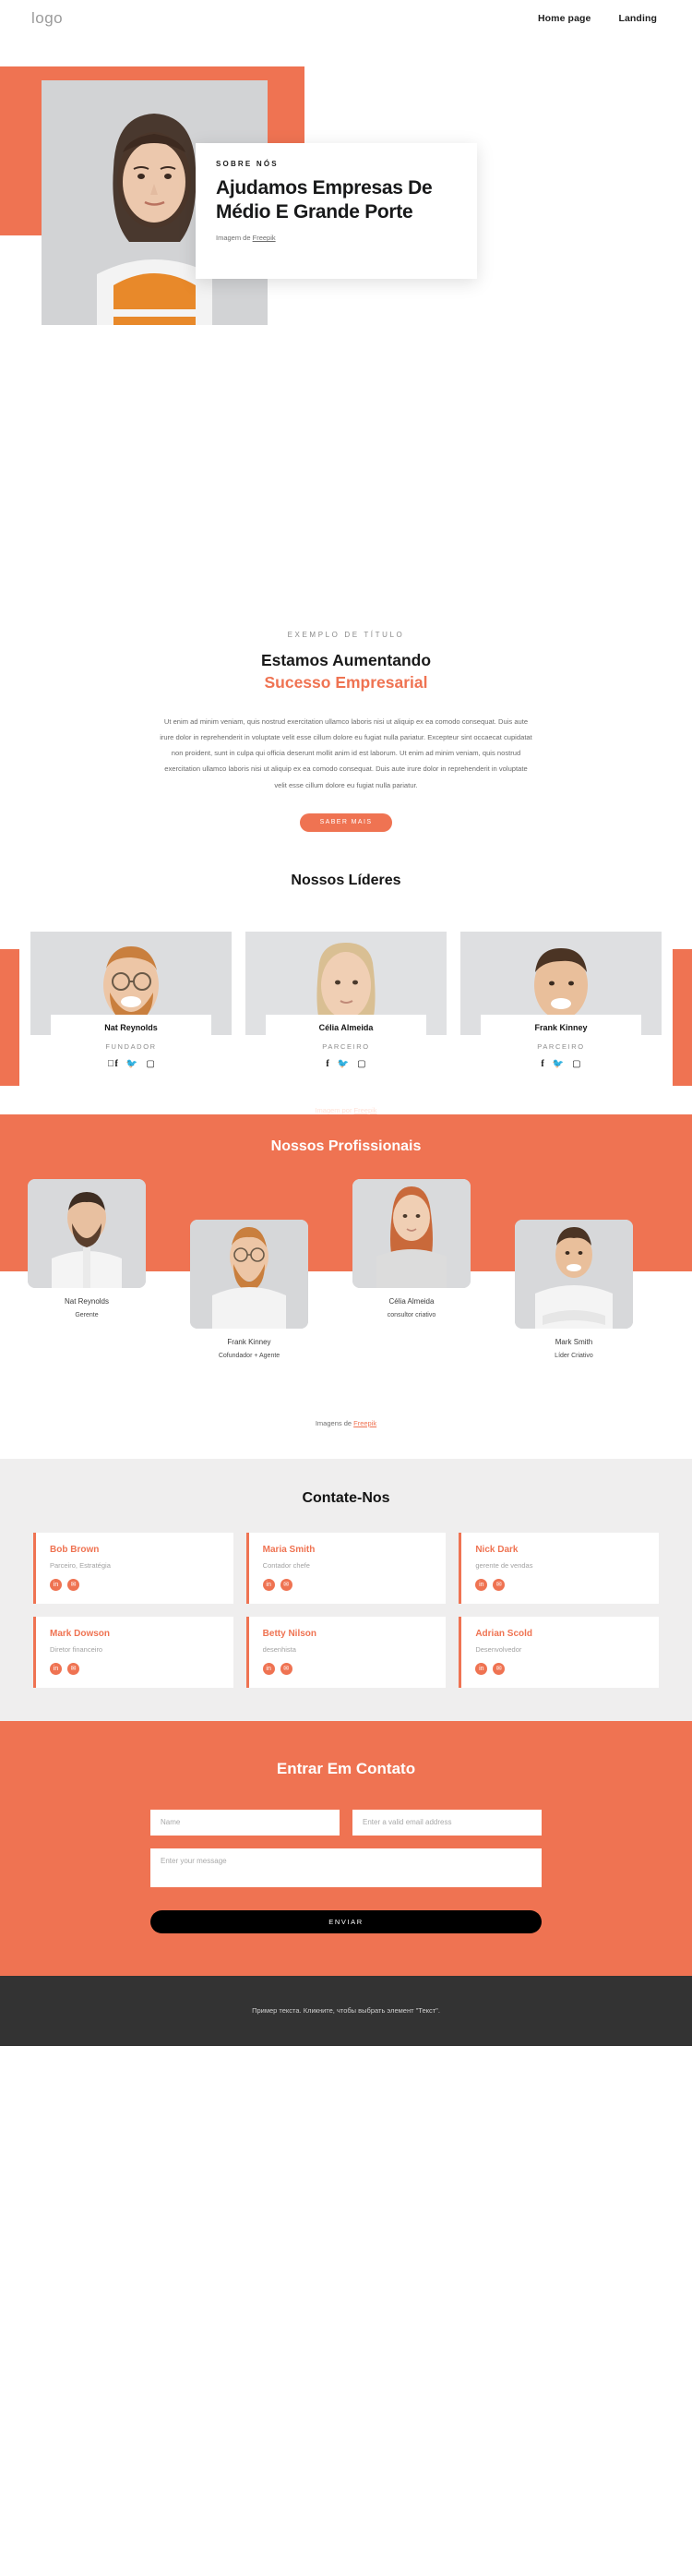  I want to click on leaders-image-credit: Imagem por Freepik, so click(346, 1110).